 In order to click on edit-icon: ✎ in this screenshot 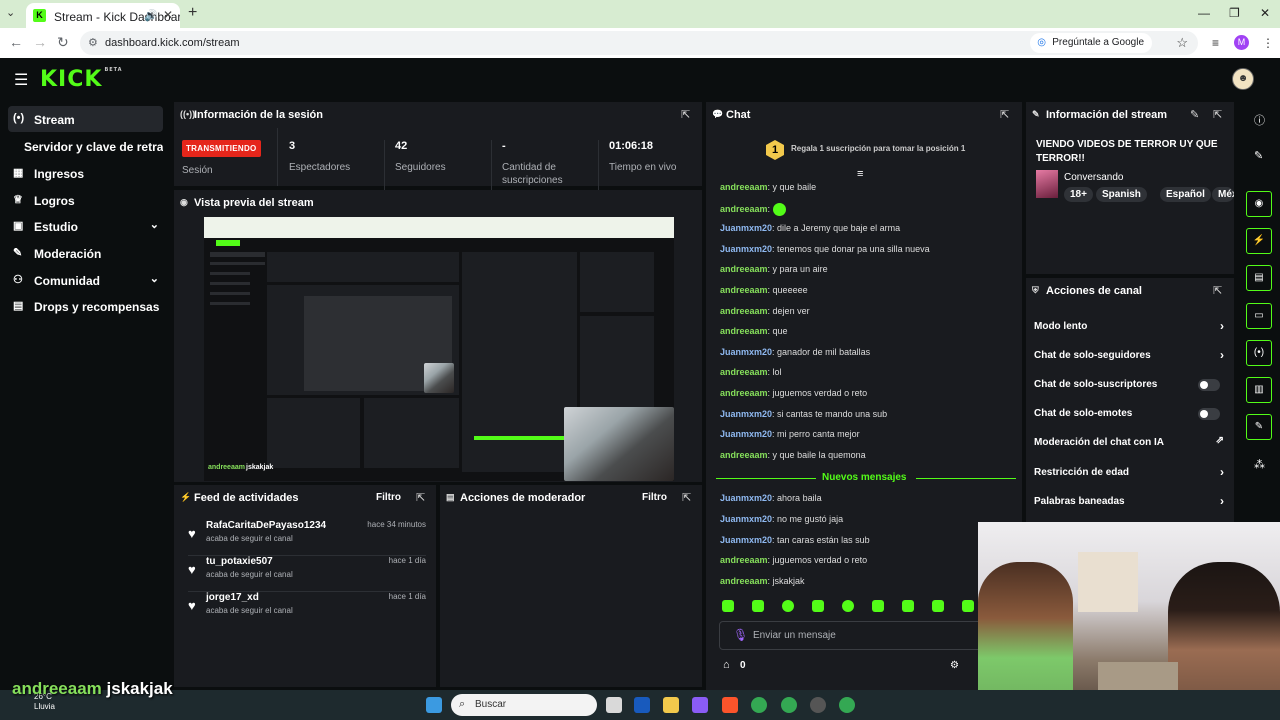, I will do `click(1194, 114)`.